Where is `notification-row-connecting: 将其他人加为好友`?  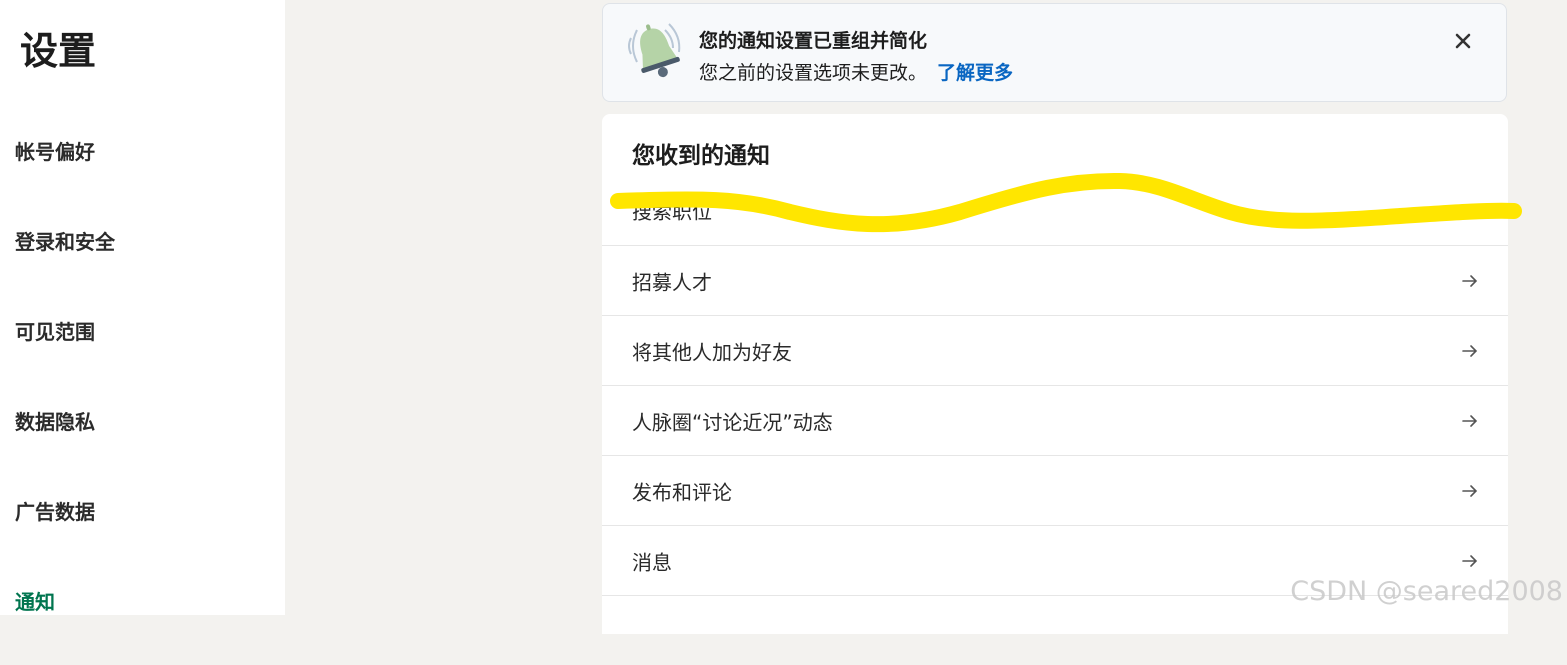
notification-row-connecting: 将其他人加为好友 is located at coordinates (1055, 350).